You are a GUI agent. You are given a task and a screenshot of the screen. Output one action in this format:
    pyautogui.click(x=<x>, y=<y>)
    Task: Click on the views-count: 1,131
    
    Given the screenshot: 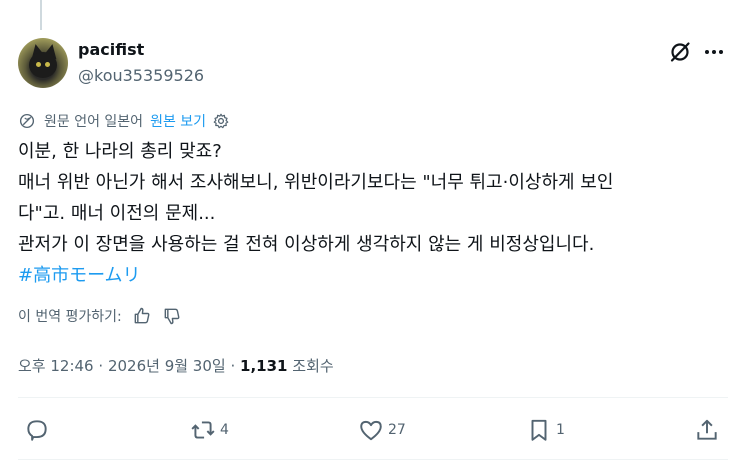 What is the action you would take?
    pyautogui.click(x=264, y=366)
    